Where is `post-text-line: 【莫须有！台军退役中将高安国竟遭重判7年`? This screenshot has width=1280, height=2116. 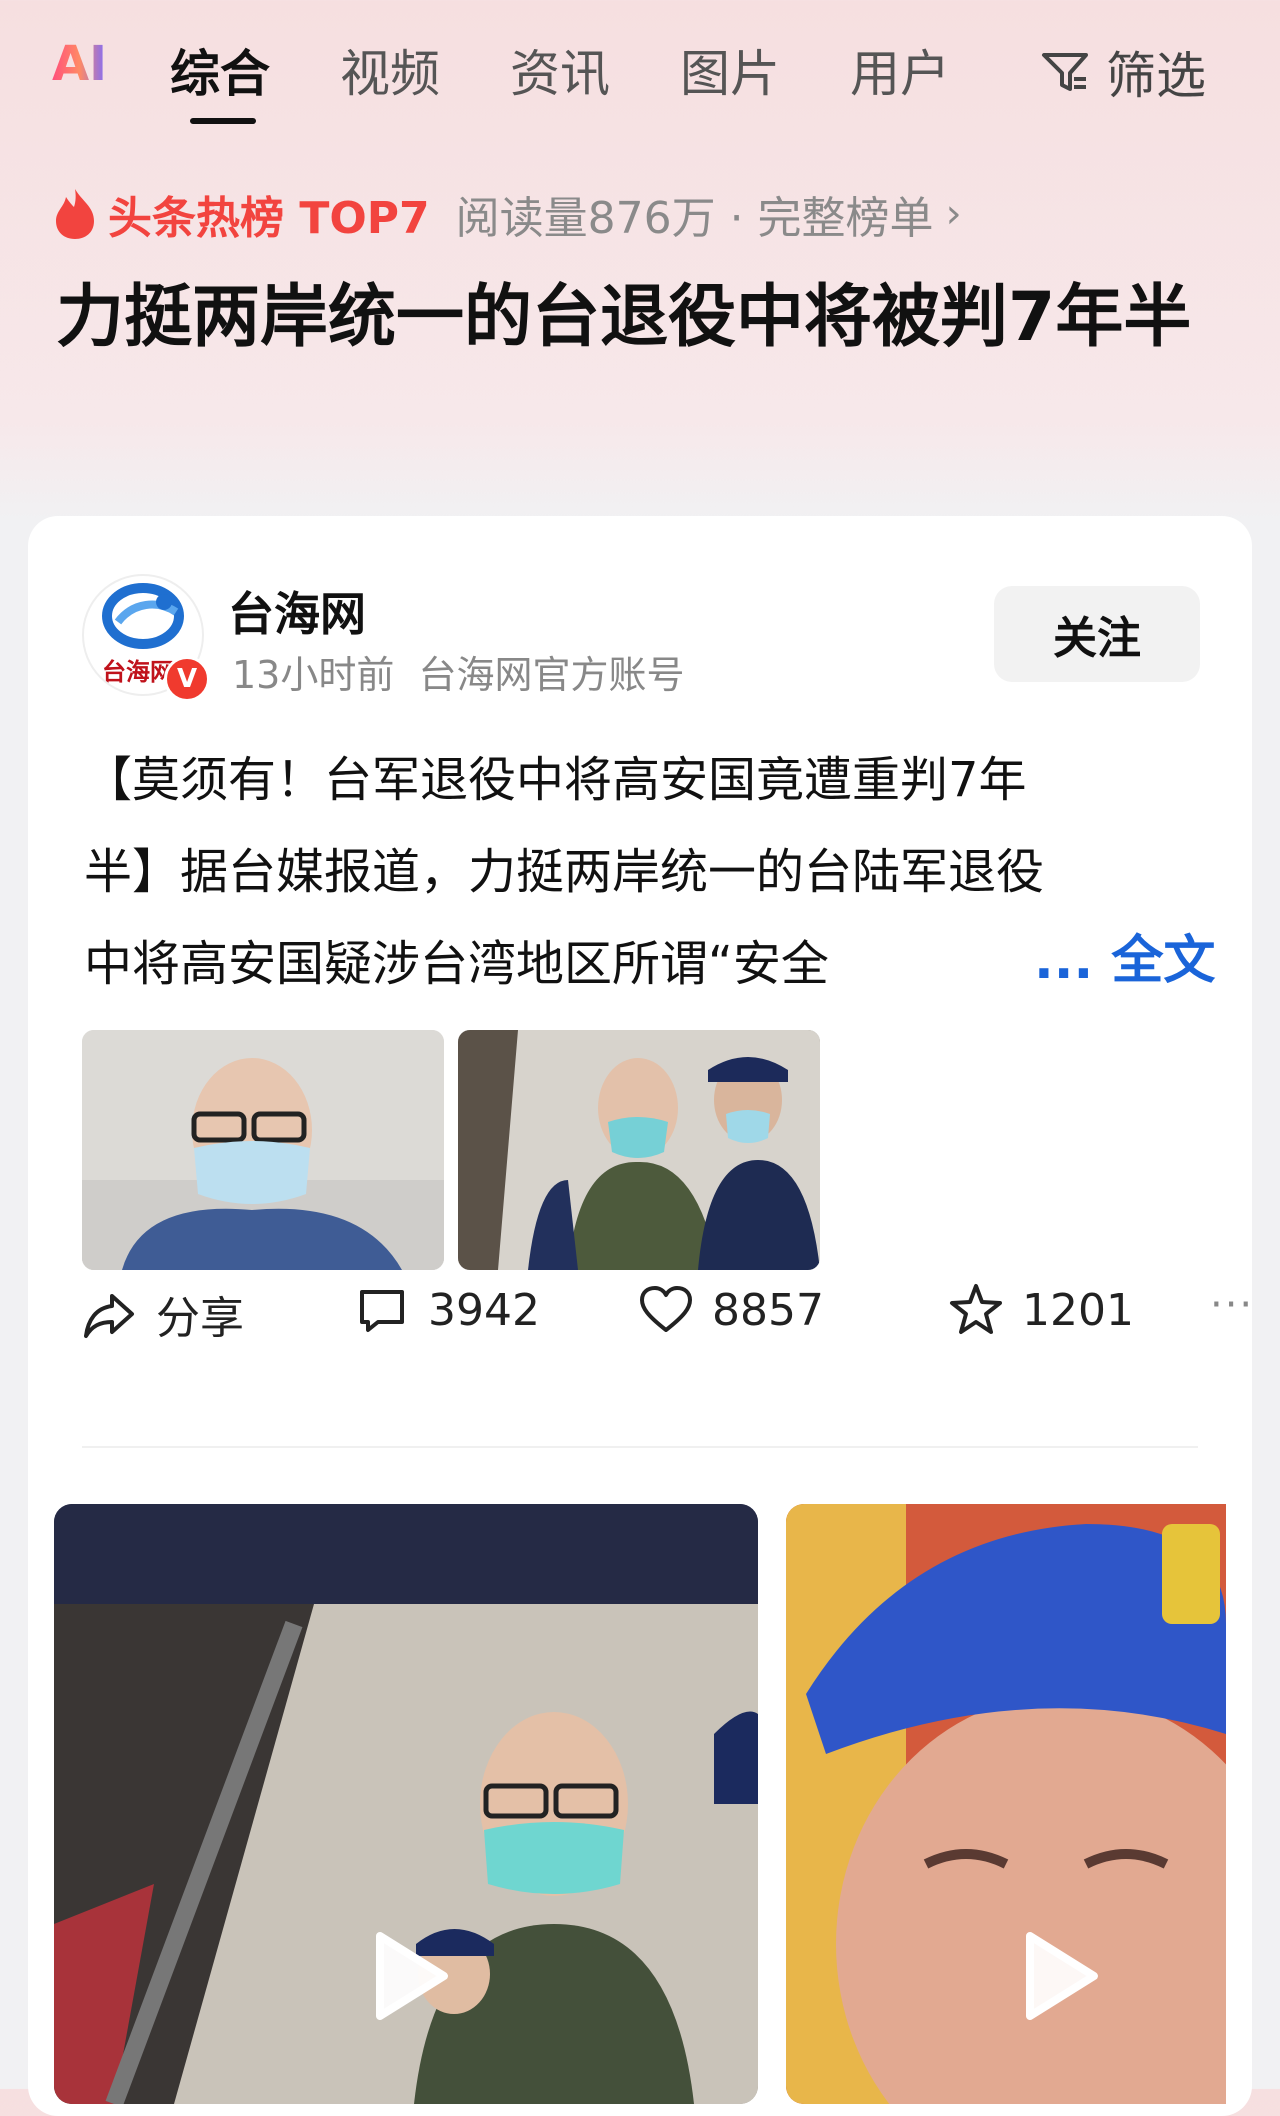
post-text-line: 【莫须有！台军退役中将高安国竟遭重判7年 is located at coordinates (555, 780).